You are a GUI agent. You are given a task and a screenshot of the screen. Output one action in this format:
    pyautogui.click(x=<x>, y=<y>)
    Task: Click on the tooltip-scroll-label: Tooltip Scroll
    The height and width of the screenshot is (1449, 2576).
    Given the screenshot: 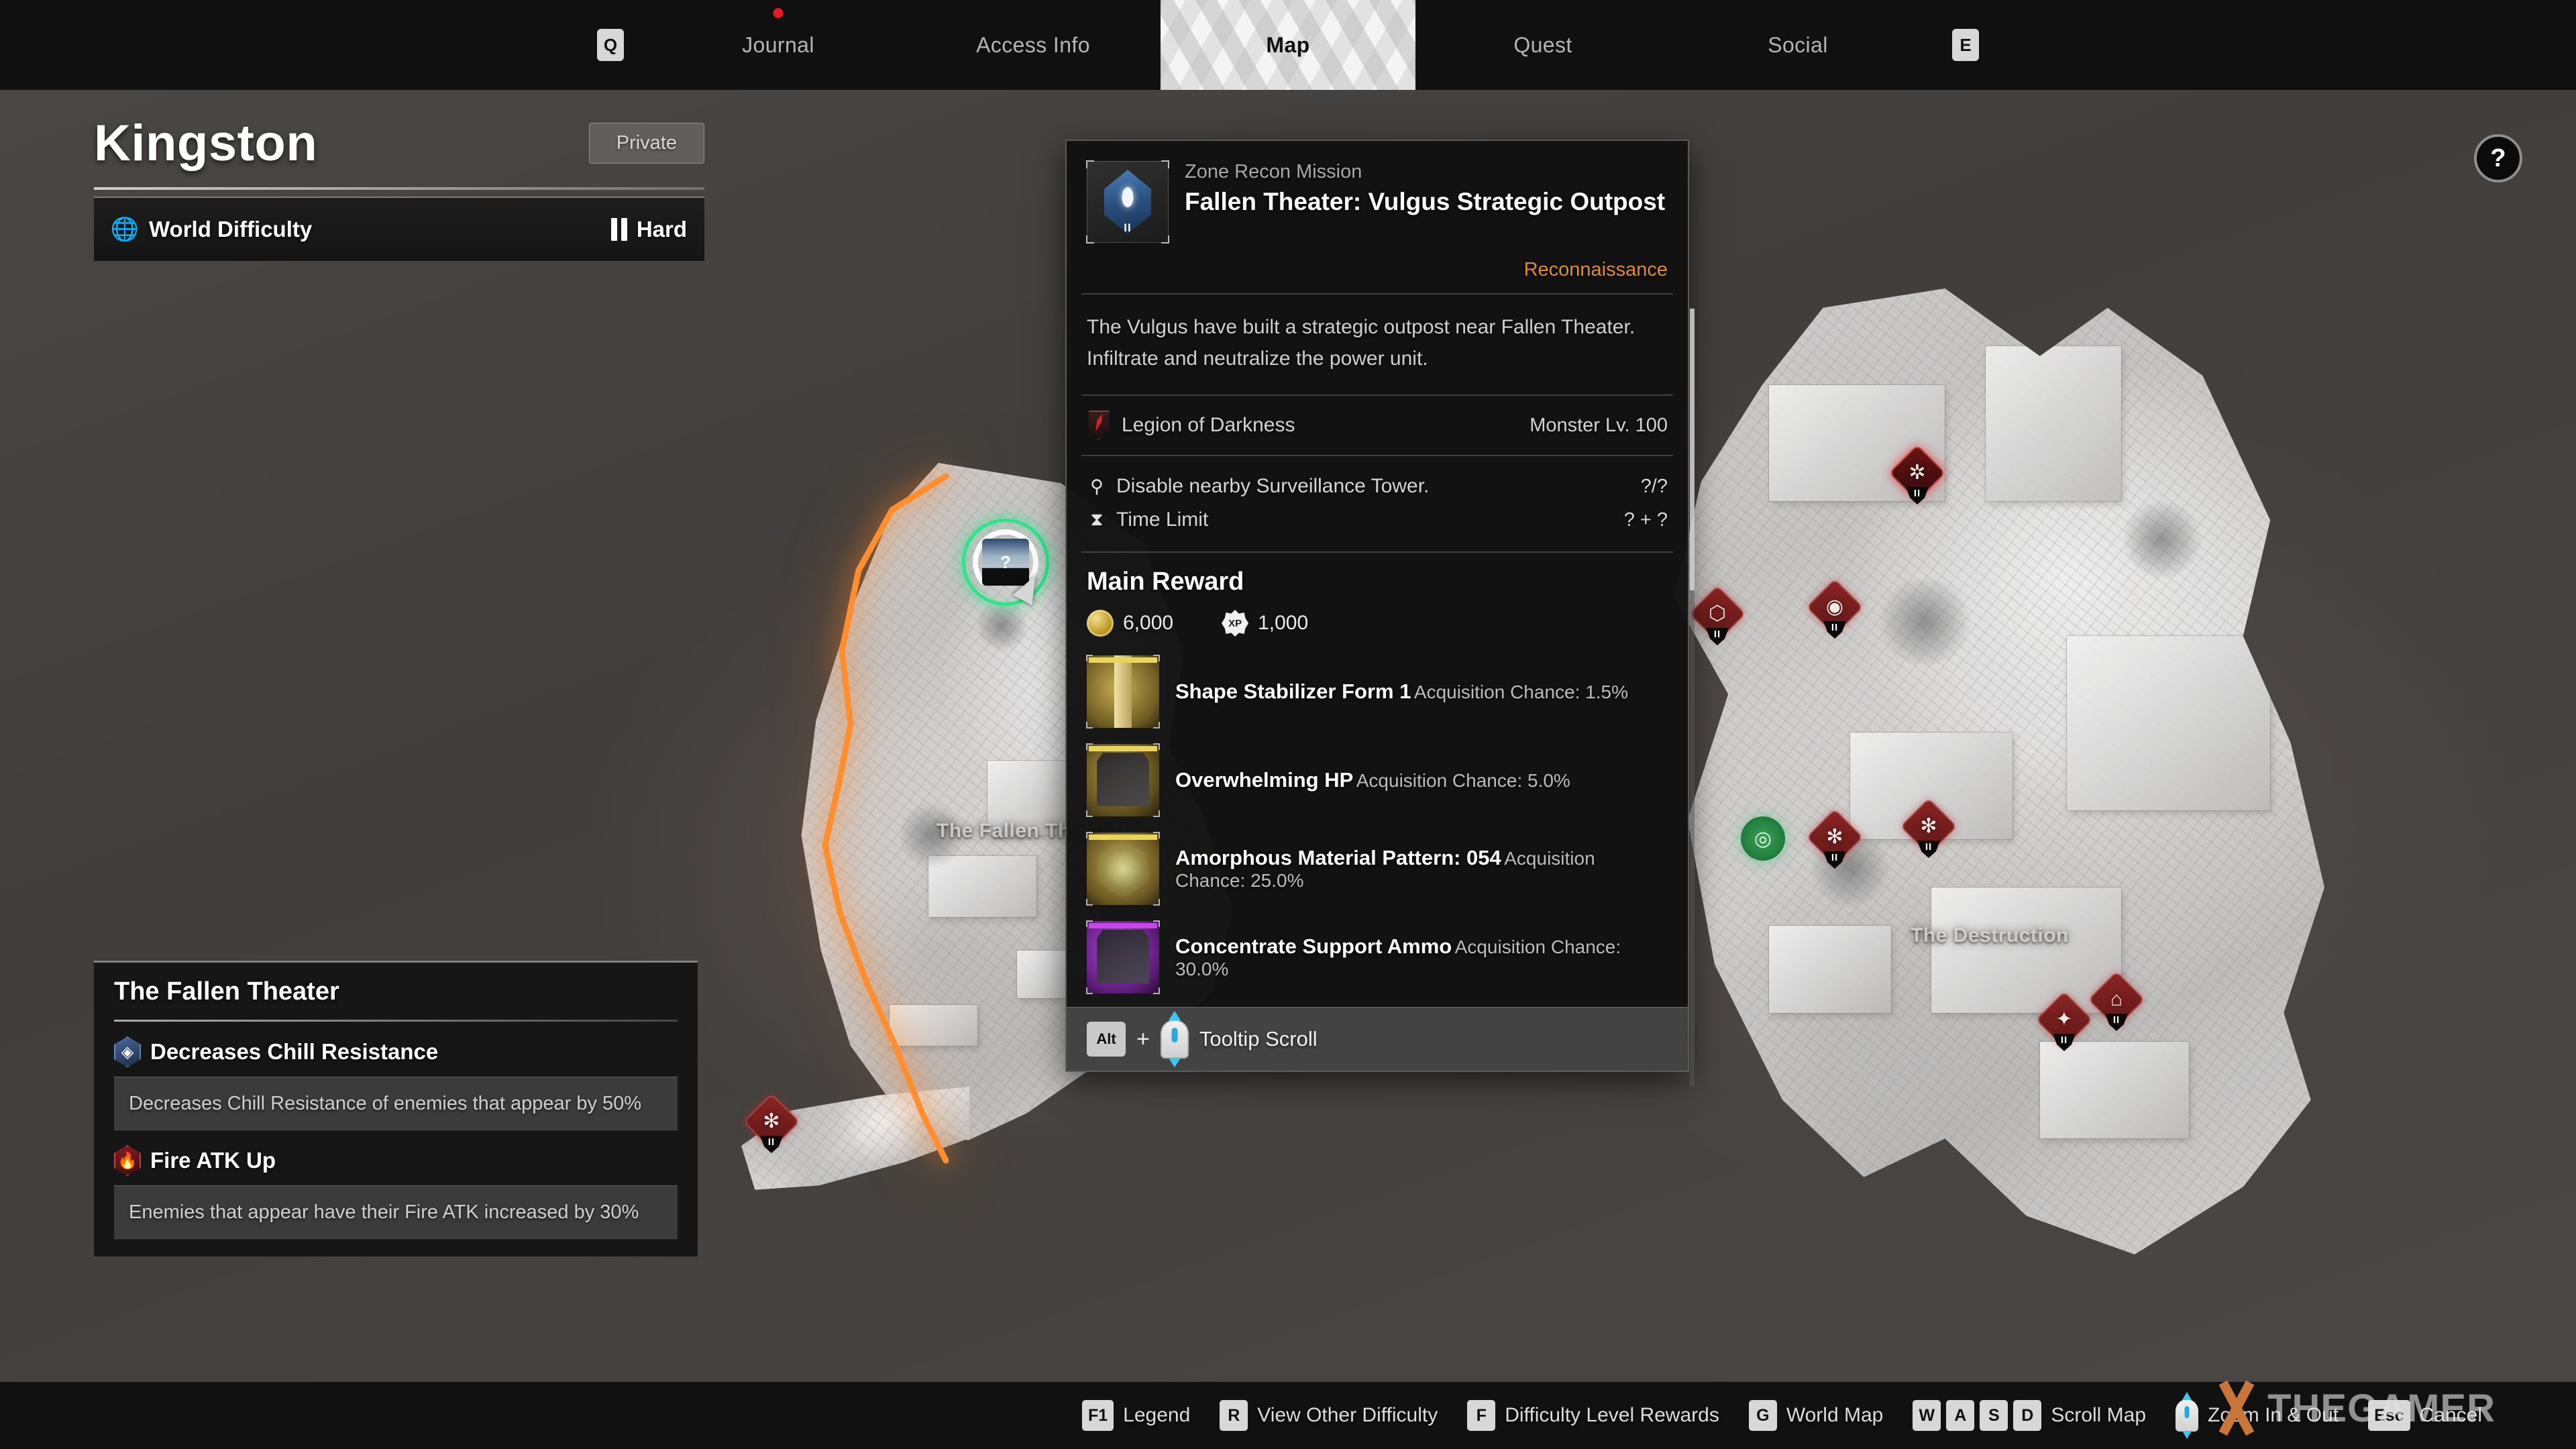 What is the action you would take?
    pyautogui.click(x=1258, y=1039)
    